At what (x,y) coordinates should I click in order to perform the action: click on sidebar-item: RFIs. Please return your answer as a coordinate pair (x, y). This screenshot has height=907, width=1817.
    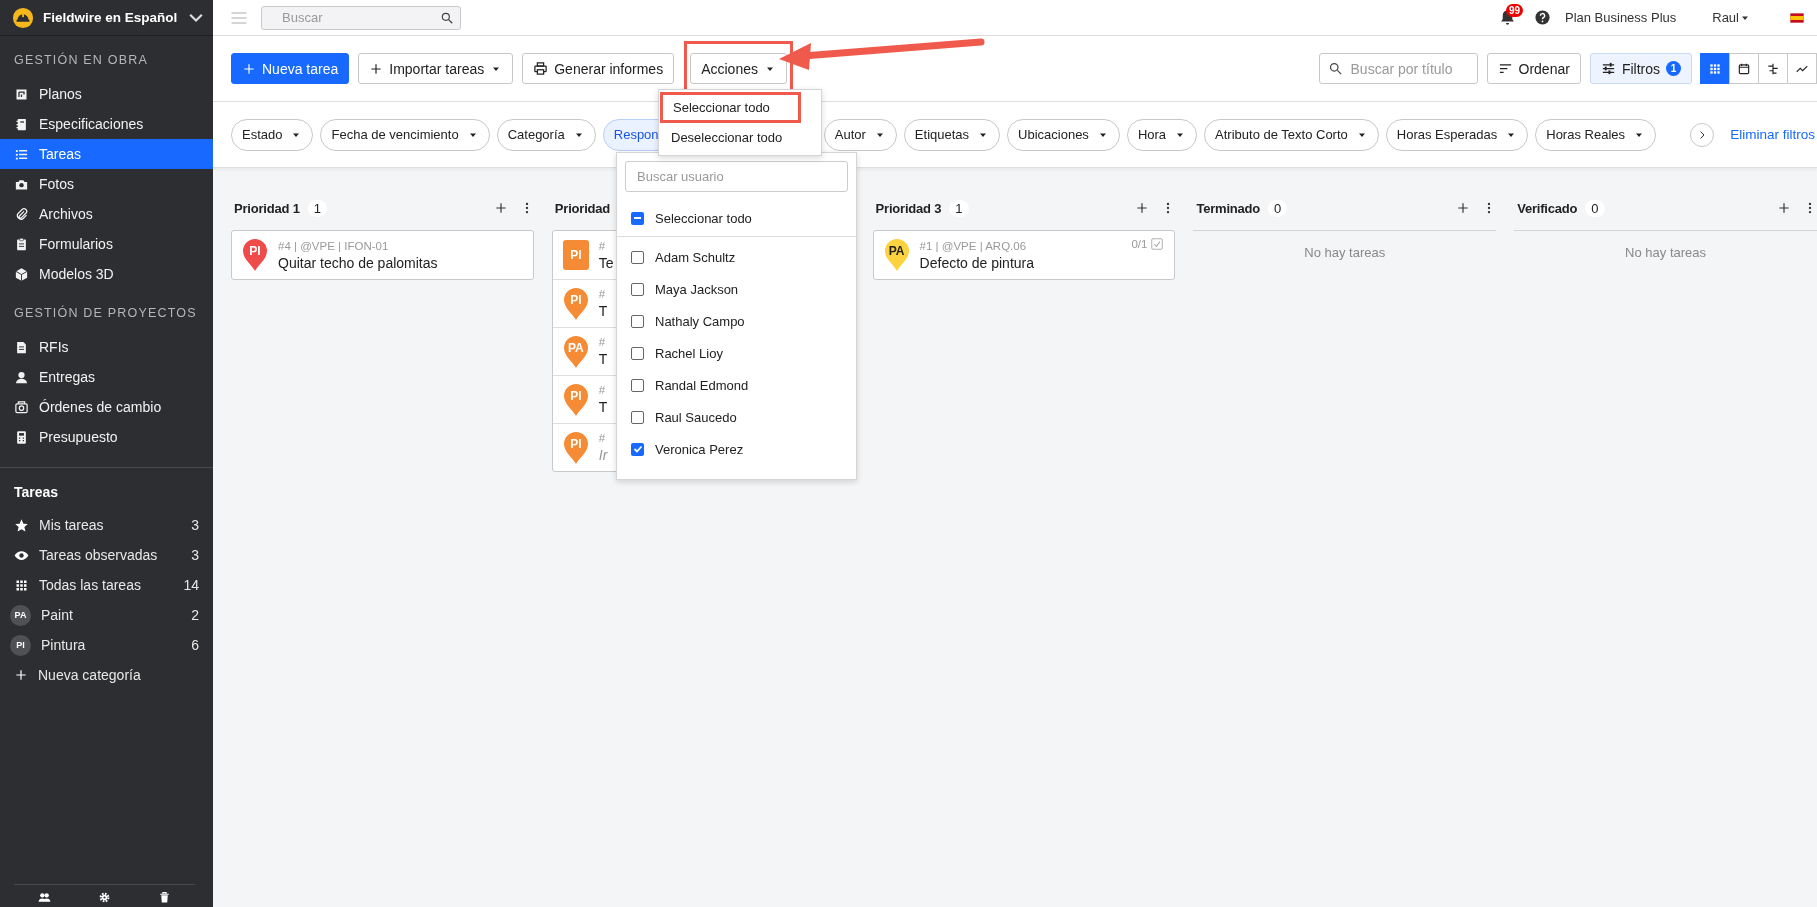
    Looking at the image, I should click on (106, 347).